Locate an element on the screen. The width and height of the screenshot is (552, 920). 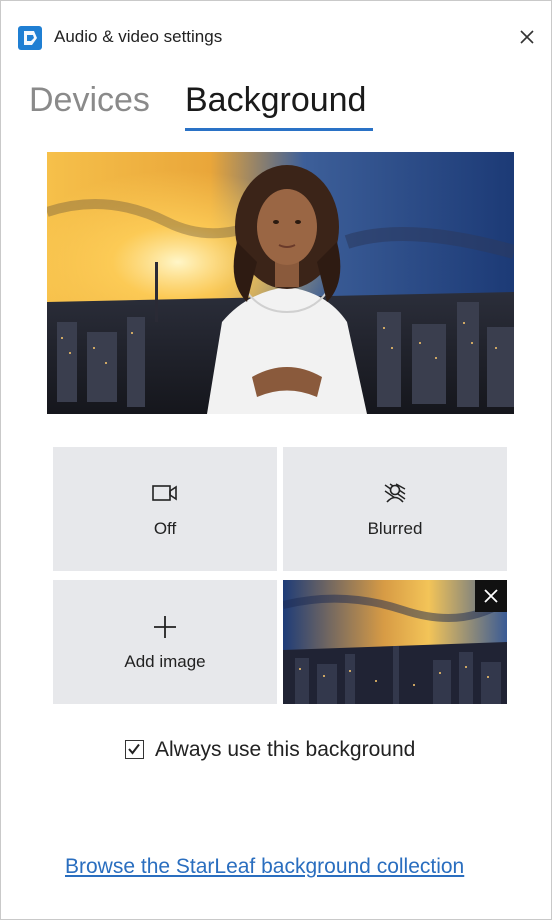
off-label: Off is located at coordinates (165, 528).